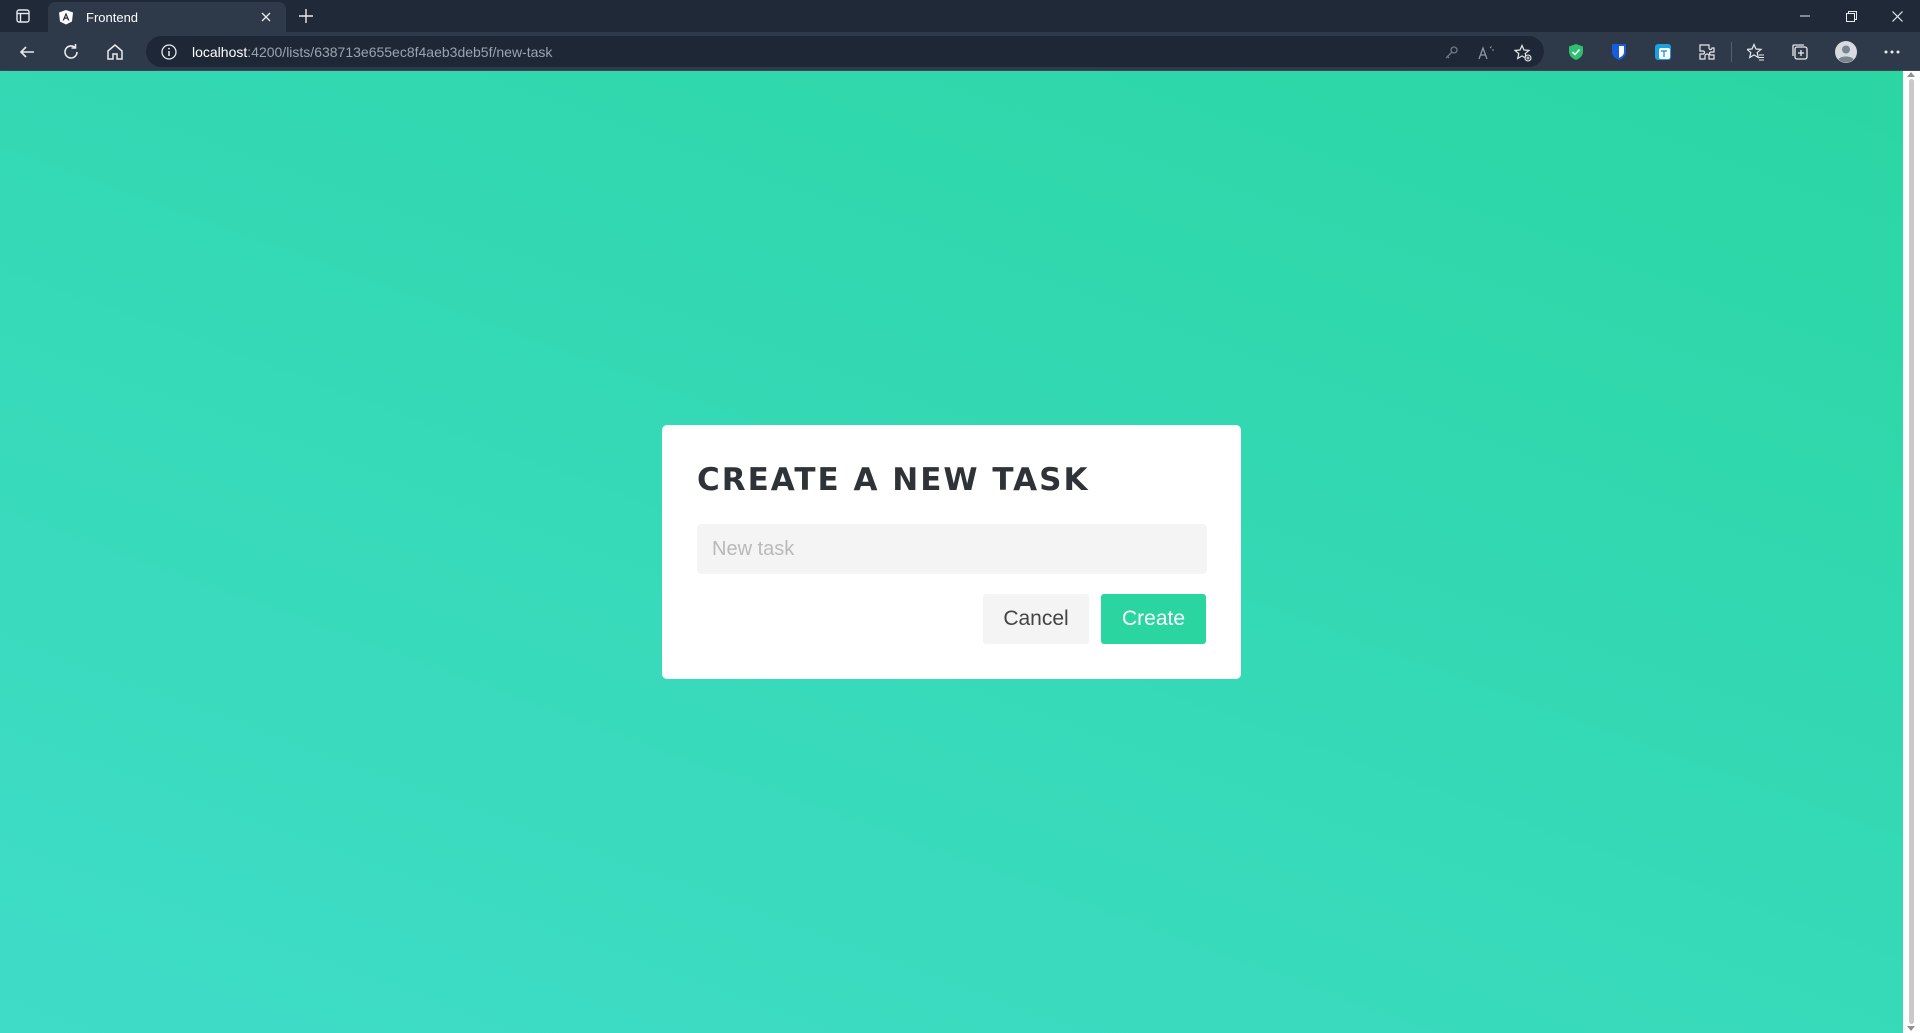 The width and height of the screenshot is (1920, 1033). Describe the element at coordinates (1036, 619) in the screenshot. I see `cancel-button: Cancel` at that location.